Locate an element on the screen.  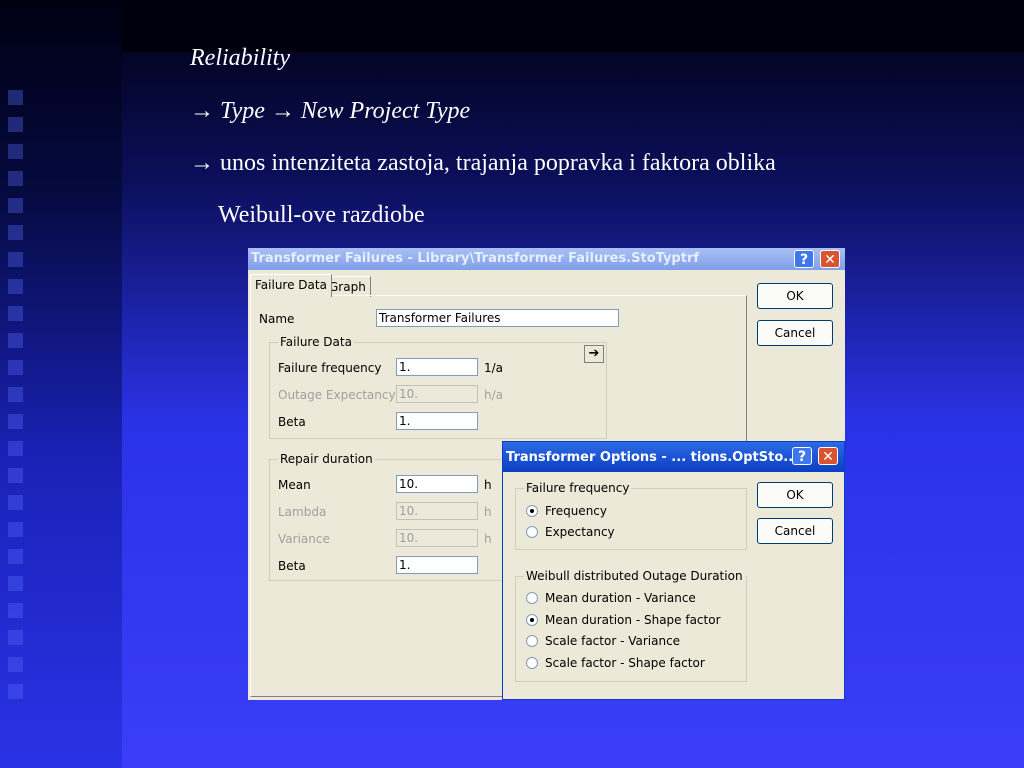
weibull-group-title: Weibull distributed Outage Duration is located at coordinates (634, 576).